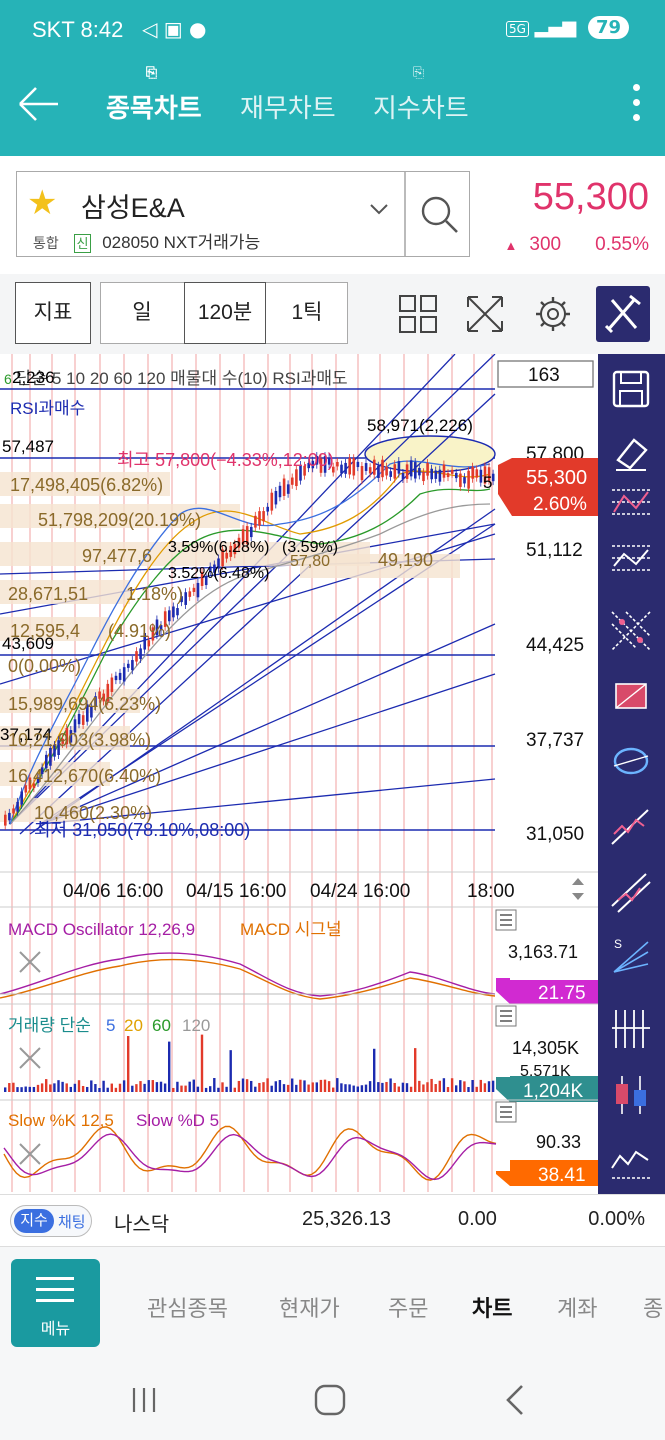 The height and width of the screenshot is (1440, 665). What do you see at coordinates (34, 1221) in the screenshot?
I see `index-toggle: 지수` at bounding box center [34, 1221].